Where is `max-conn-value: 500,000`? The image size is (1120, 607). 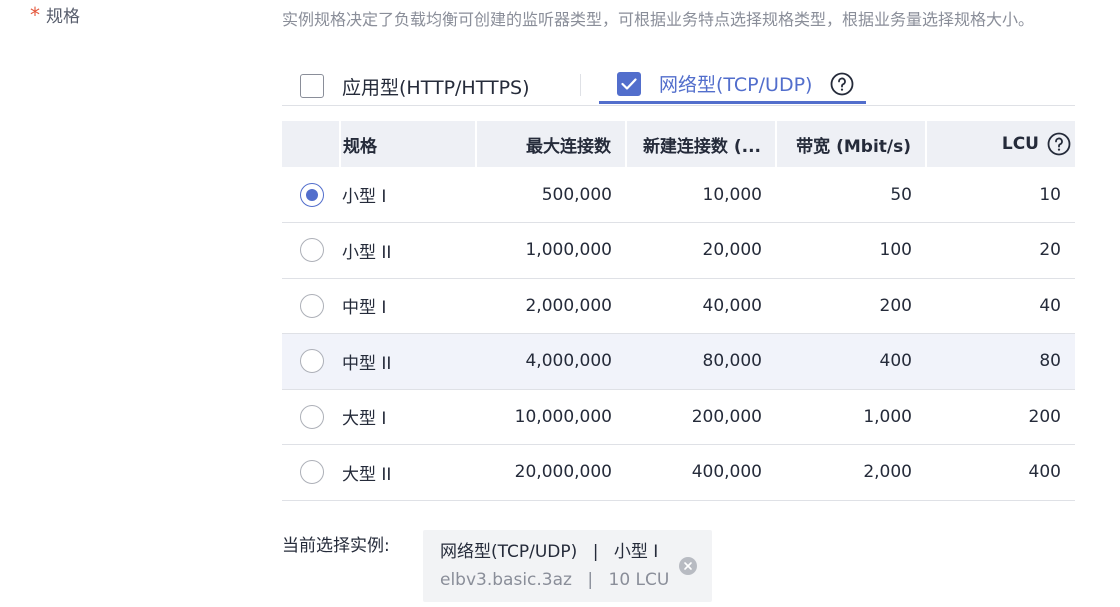 max-conn-value: 500,000 is located at coordinates (551, 195).